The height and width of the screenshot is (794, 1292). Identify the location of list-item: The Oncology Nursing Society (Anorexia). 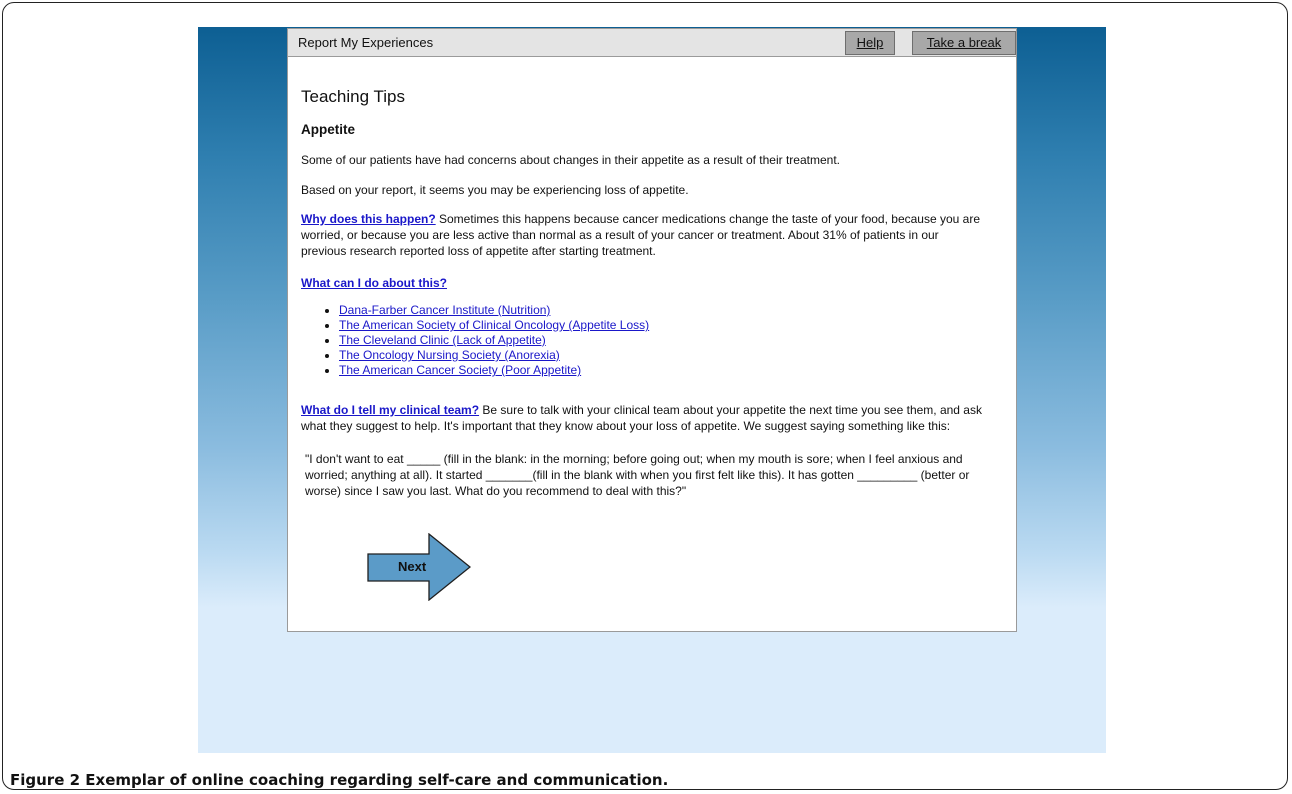
(494, 355).